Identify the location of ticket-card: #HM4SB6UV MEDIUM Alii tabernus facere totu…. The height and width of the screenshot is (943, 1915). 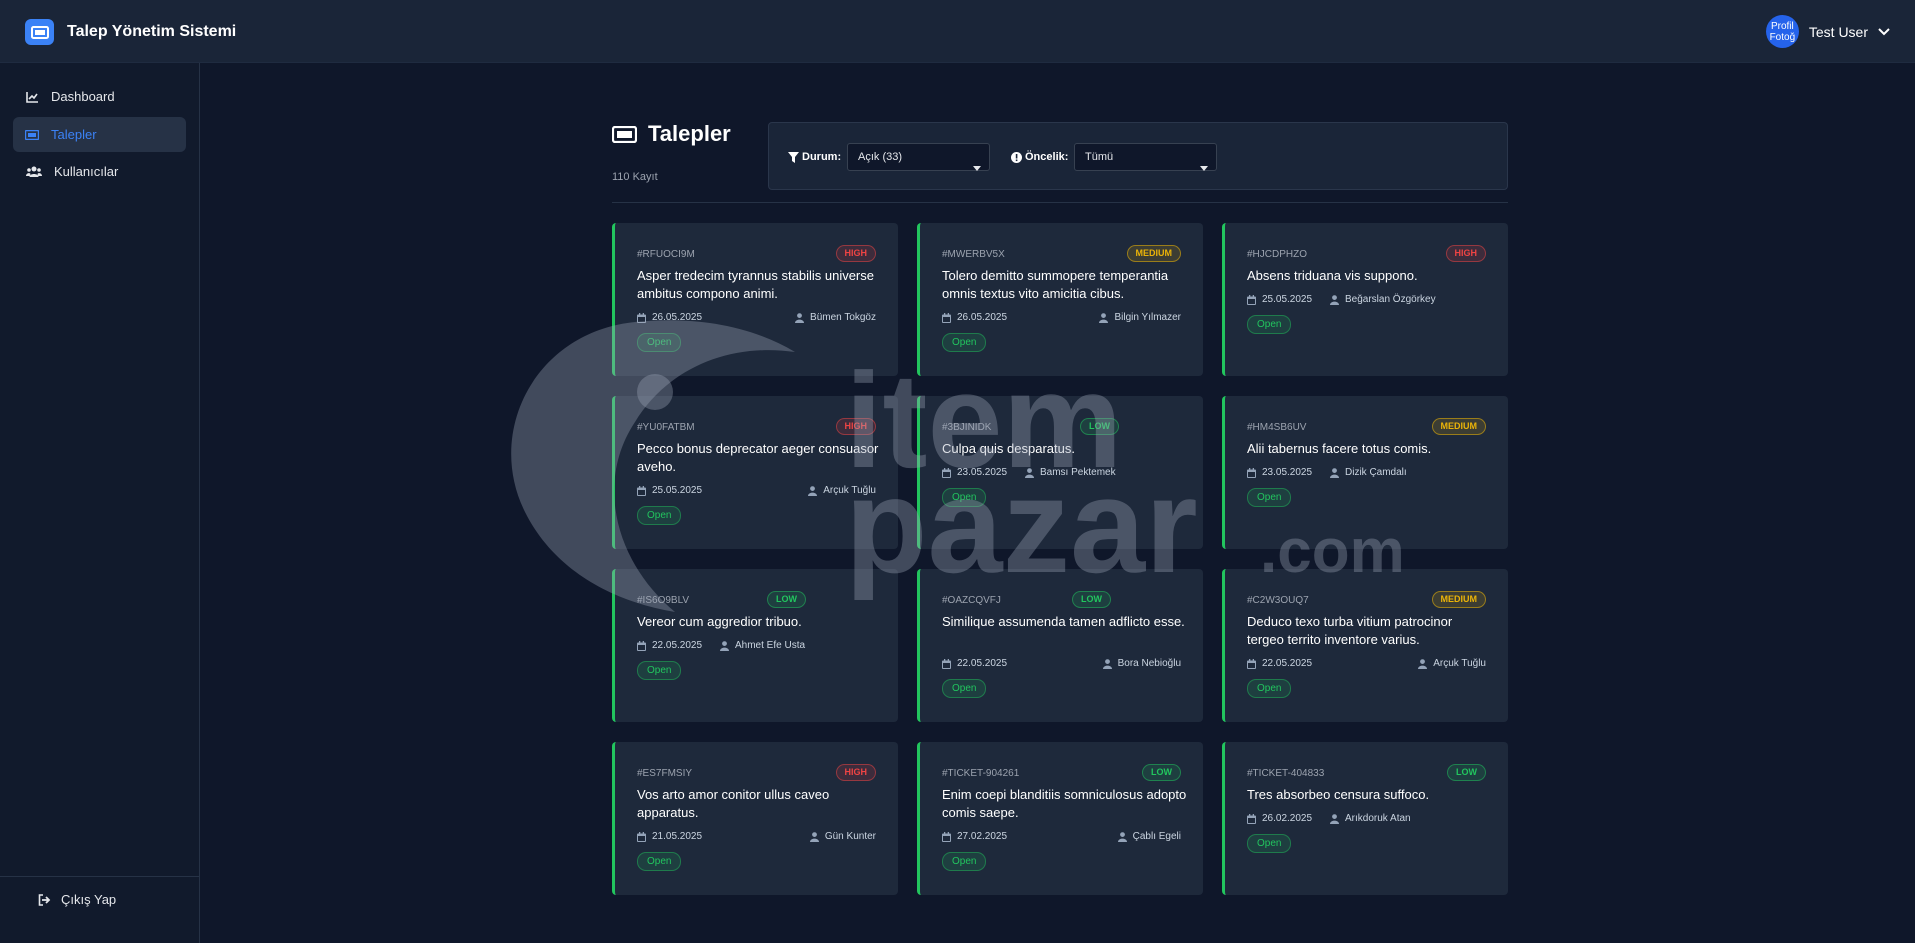
(1365, 472).